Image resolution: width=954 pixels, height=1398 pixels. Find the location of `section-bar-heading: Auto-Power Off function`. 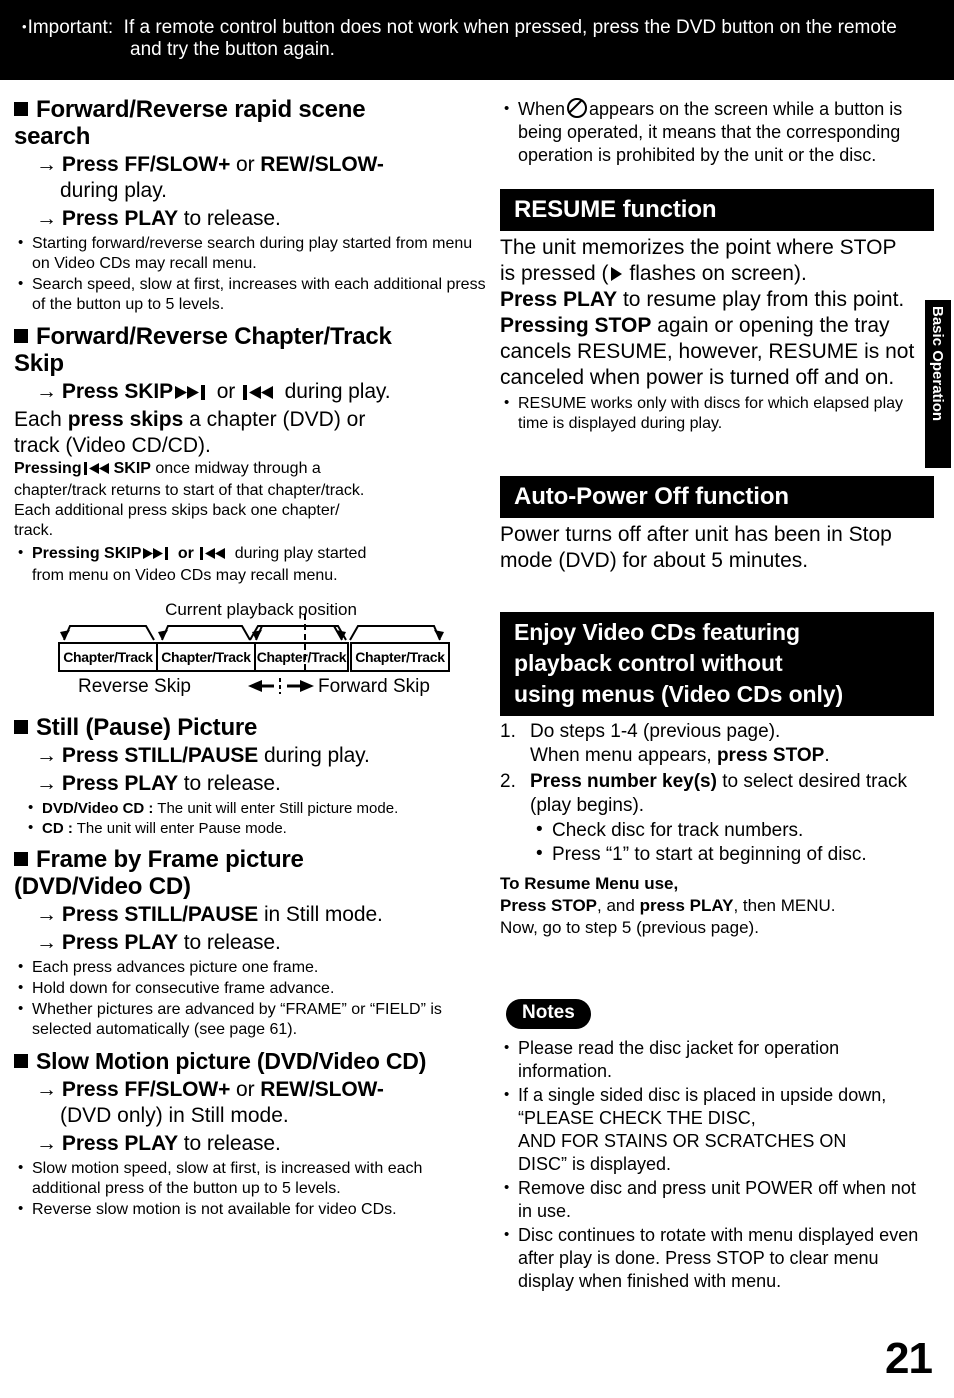

section-bar-heading: Auto-Power Off function is located at coordinates (717, 497).